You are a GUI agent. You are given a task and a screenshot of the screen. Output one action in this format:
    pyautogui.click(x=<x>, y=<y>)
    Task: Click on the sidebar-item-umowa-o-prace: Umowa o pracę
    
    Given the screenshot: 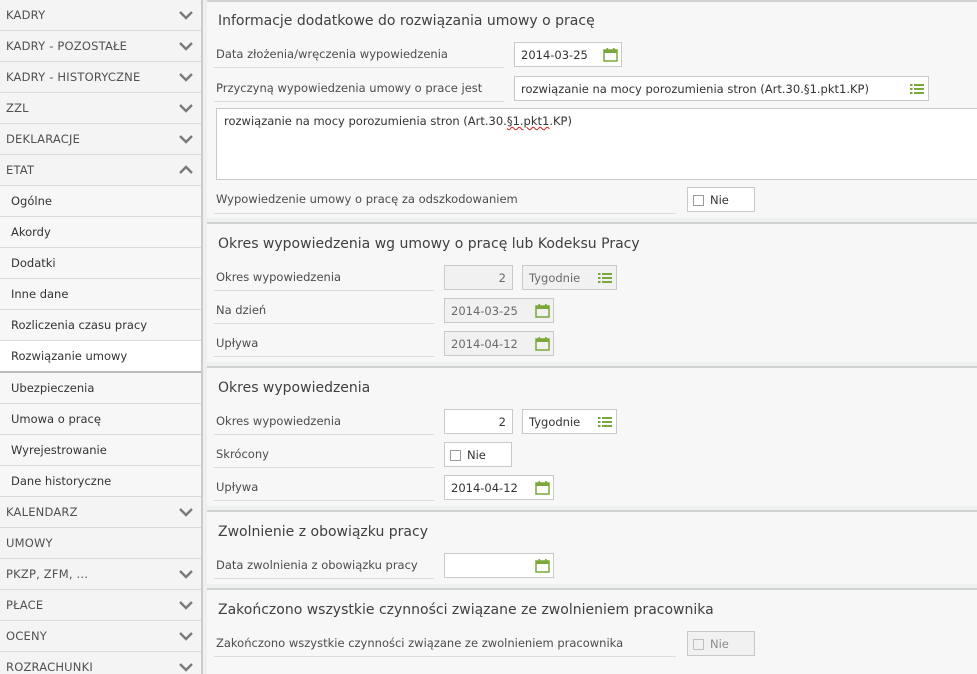 What is the action you would take?
    pyautogui.click(x=100, y=419)
    